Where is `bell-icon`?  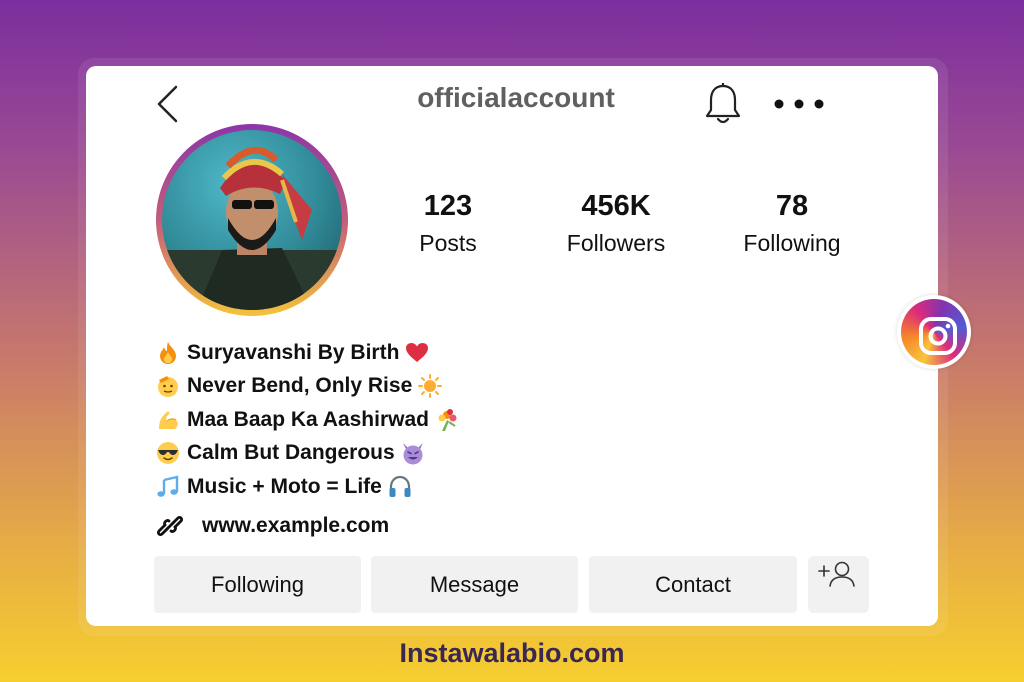
bell-icon is located at coordinates (723, 104).